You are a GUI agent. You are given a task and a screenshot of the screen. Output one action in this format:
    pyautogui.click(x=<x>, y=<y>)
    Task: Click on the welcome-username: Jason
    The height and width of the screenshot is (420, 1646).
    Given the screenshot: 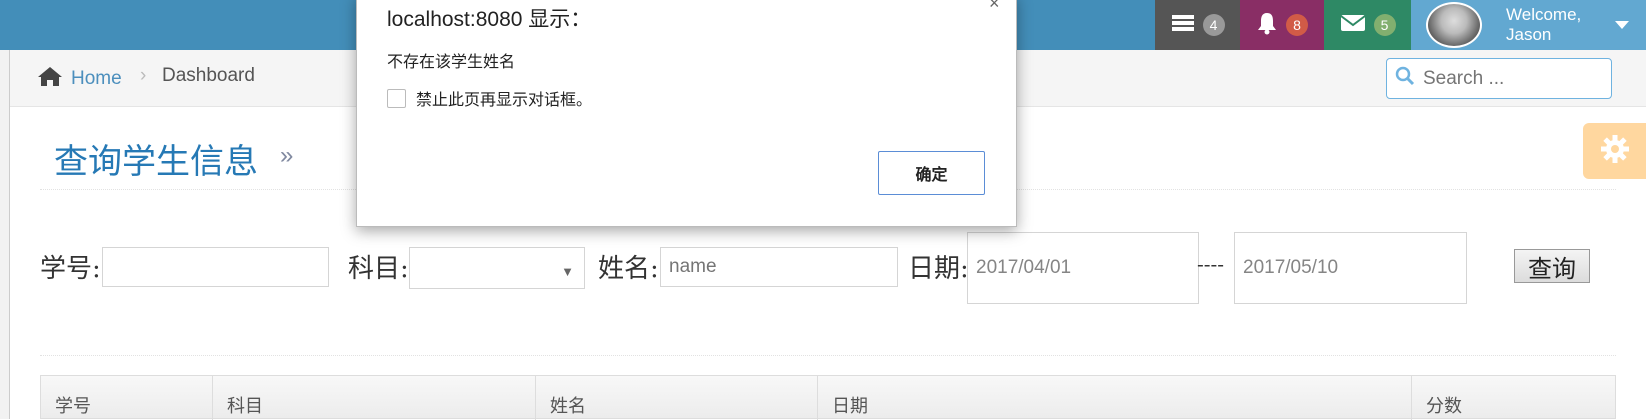 What is the action you would take?
    pyautogui.click(x=1529, y=34)
    